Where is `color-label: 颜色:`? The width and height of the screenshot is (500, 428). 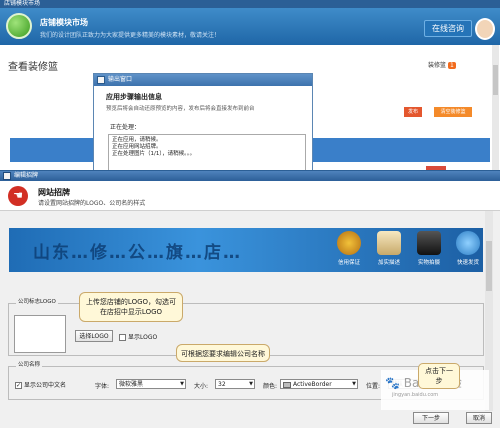
color-label: 颜色: is located at coordinates (270, 386).